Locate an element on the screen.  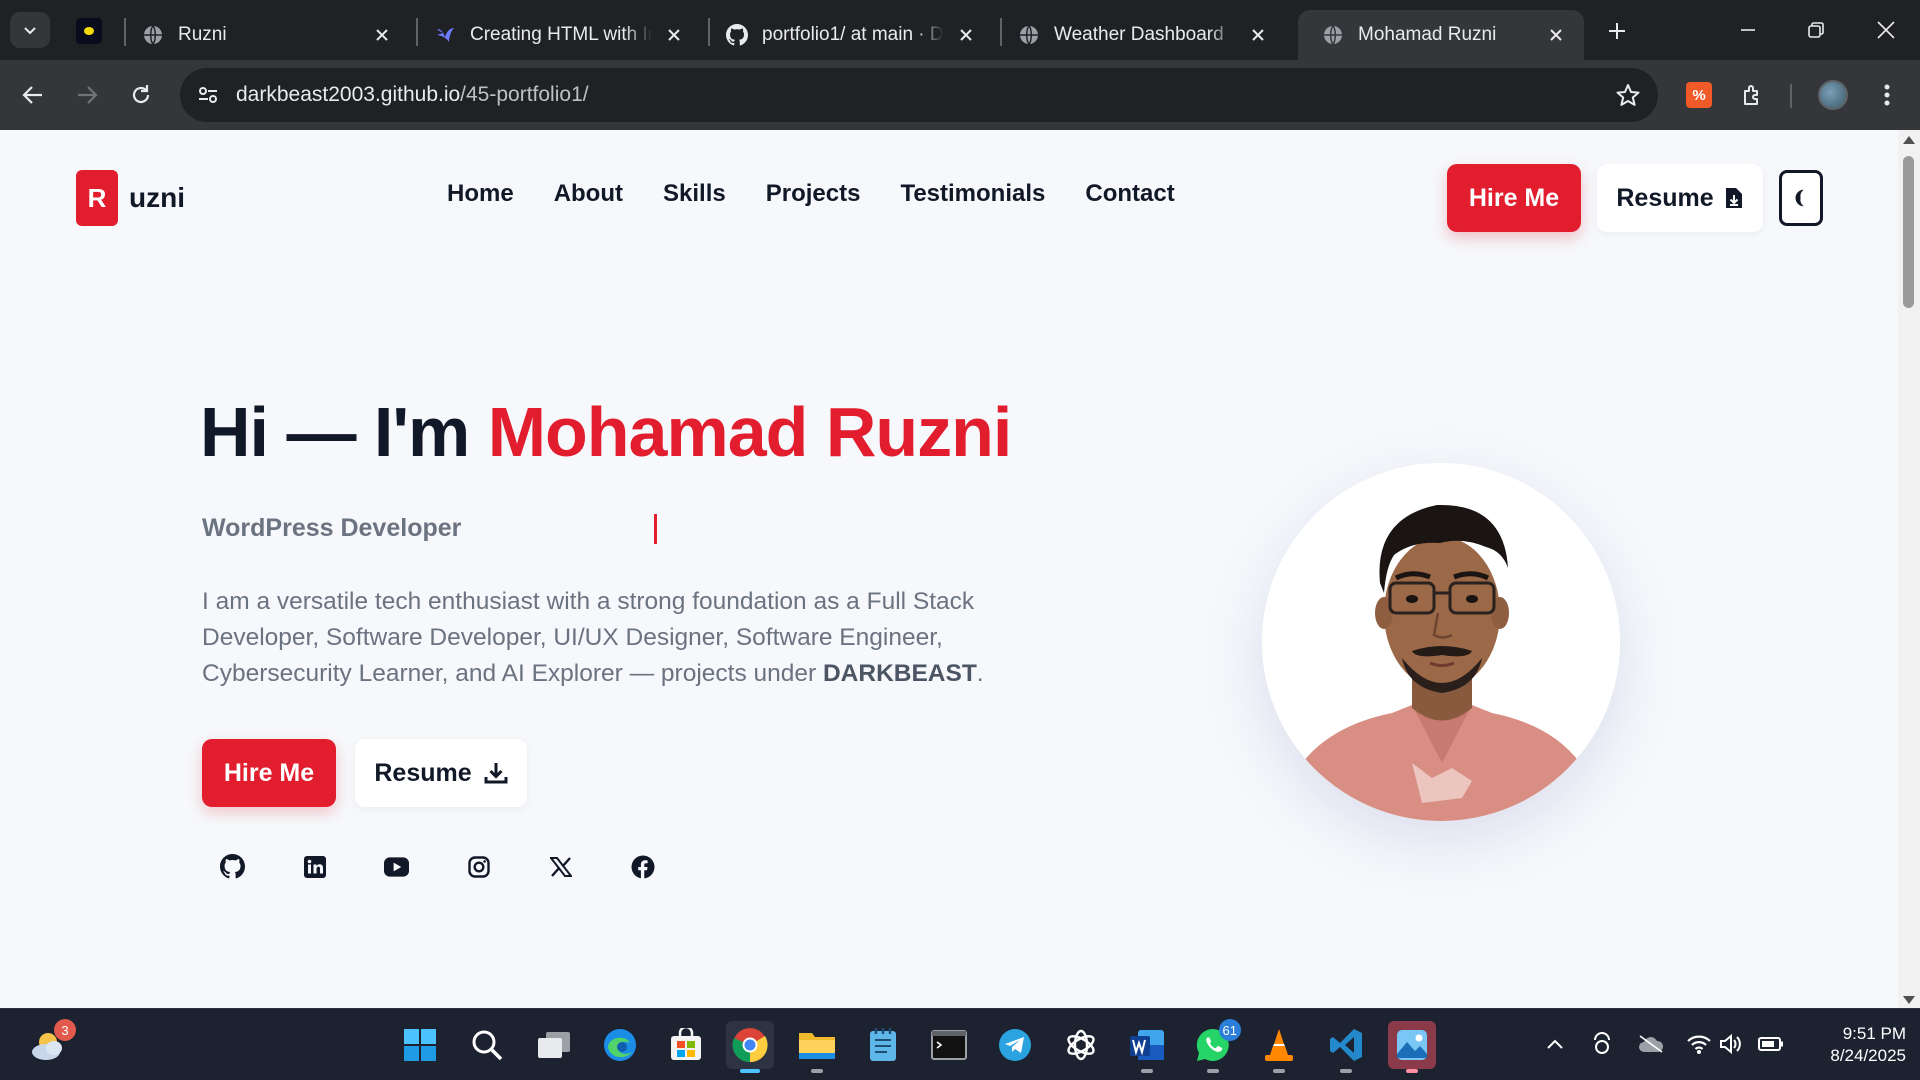
url-host: darkbeast2003.github.io is located at coordinates (348, 94).